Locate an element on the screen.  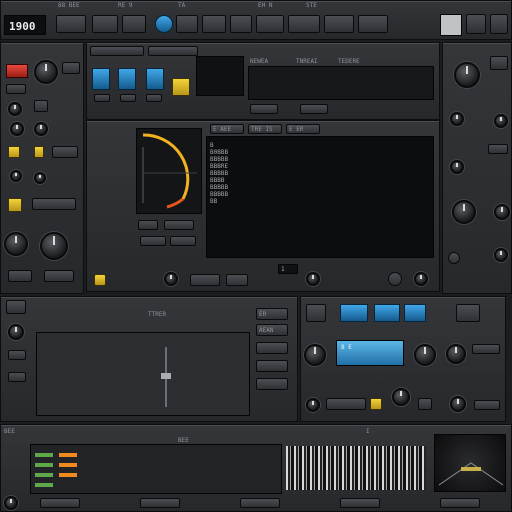
pad-panel-button-b is located at coordinates (314, 109).